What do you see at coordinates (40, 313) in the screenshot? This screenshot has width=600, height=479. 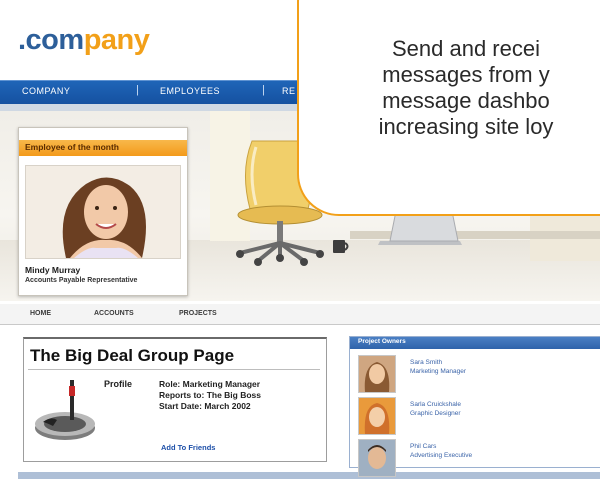 I see `subnav-home: HOME` at bounding box center [40, 313].